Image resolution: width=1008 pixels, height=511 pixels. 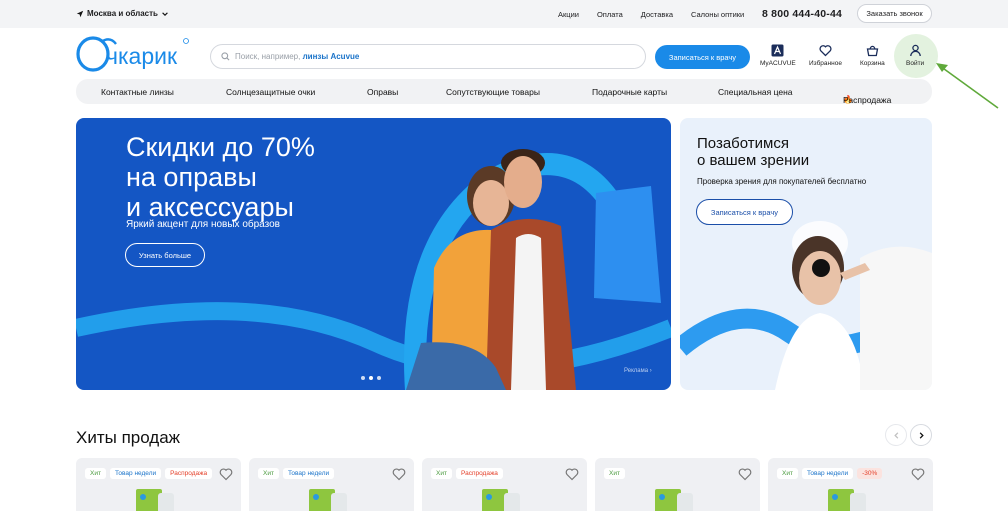 I want to click on location-label: Москва и область, so click(x=122, y=13).